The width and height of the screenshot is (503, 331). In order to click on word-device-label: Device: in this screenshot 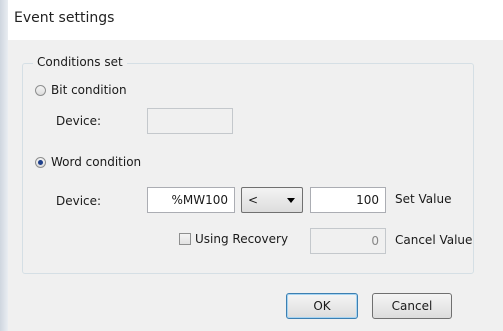, I will do `click(79, 201)`.